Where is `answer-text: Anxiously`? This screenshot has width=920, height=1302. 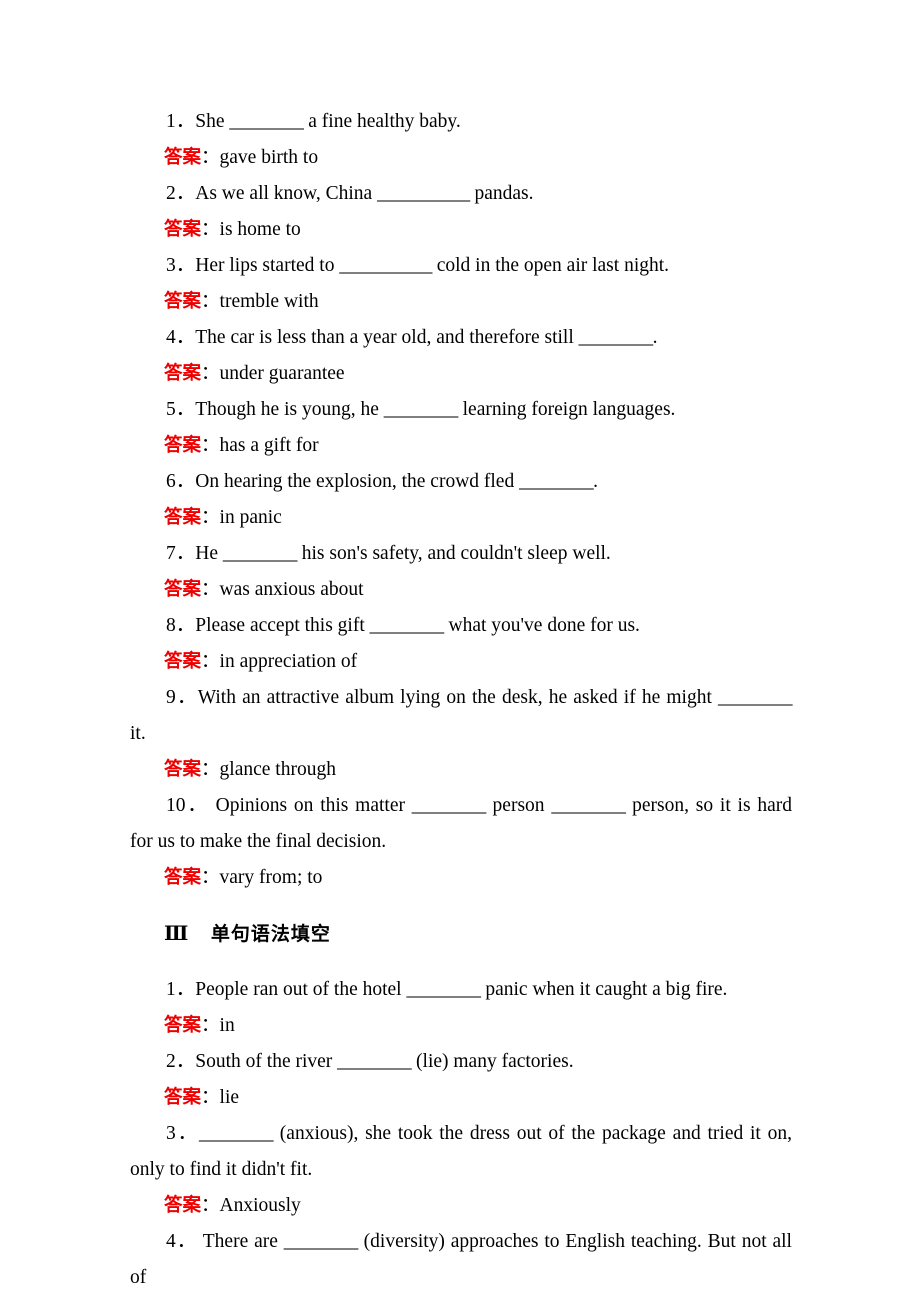
answer-text: Anxiously is located at coordinates (260, 1205).